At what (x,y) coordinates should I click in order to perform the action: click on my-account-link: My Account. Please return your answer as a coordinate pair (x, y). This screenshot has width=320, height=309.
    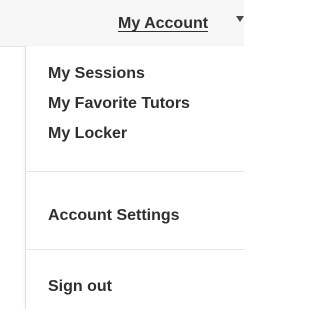
    Looking at the image, I should click on (163, 24).